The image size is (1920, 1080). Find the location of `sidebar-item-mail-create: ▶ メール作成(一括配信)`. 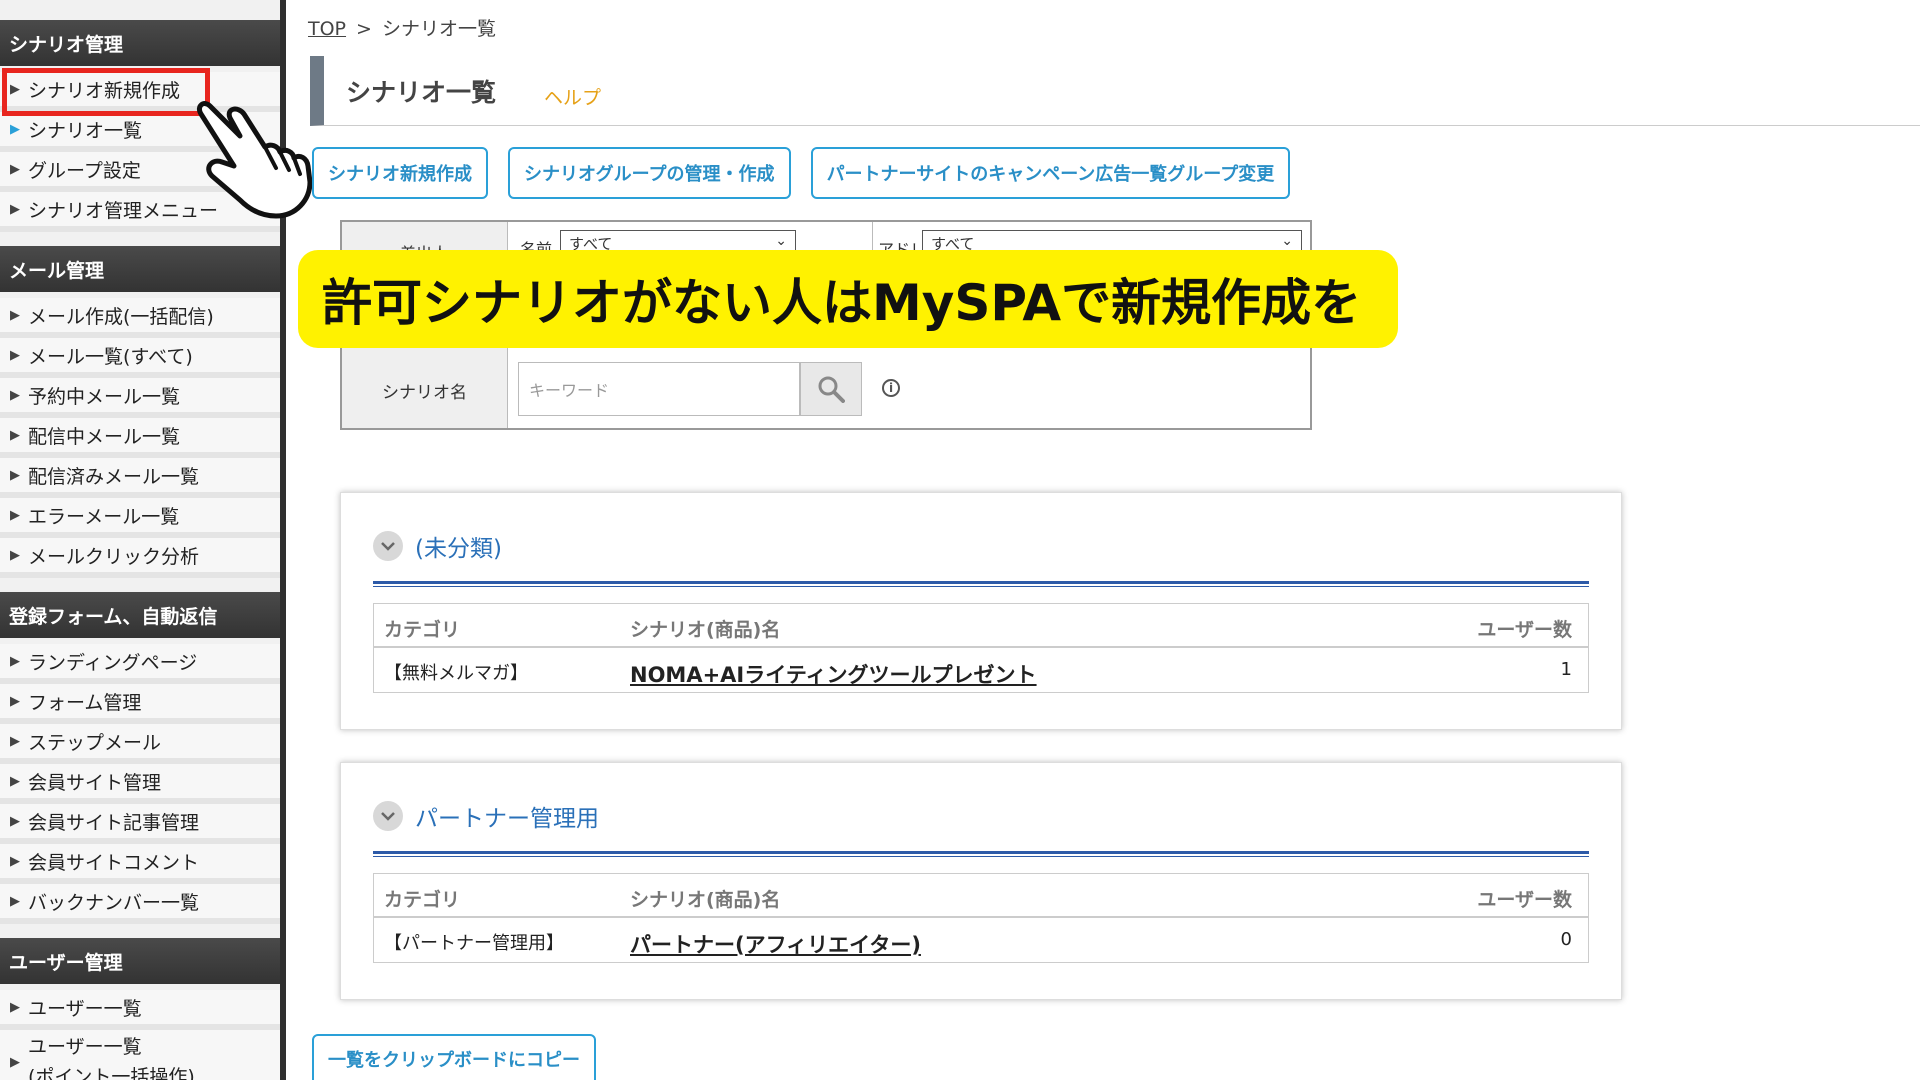

sidebar-item-mail-create: ▶ メール作成(一括配信) is located at coordinates (140, 318).